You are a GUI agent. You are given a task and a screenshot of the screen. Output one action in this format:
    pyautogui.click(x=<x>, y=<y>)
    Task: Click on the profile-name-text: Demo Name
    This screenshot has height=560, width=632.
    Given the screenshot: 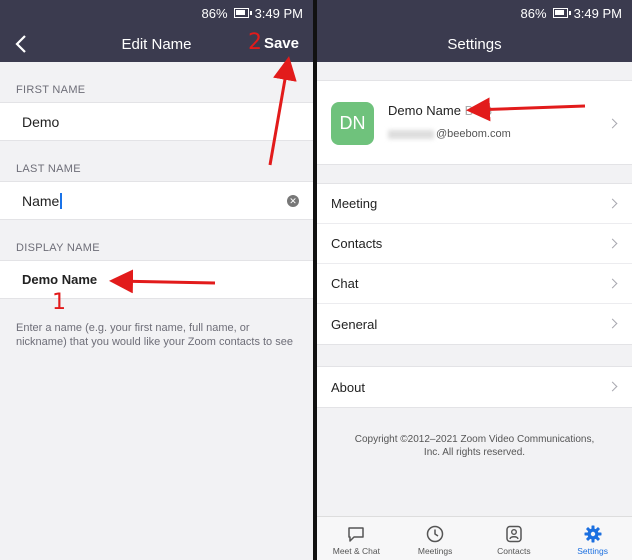 What is the action you would take?
    pyautogui.click(x=424, y=110)
    